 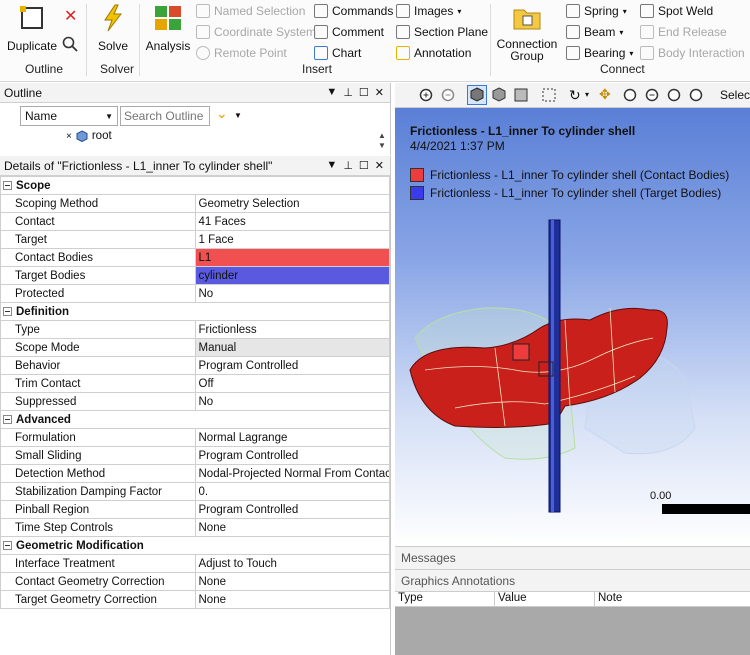 I want to click on details-row: Contact 41 Faces, so click(x=195, y=221).